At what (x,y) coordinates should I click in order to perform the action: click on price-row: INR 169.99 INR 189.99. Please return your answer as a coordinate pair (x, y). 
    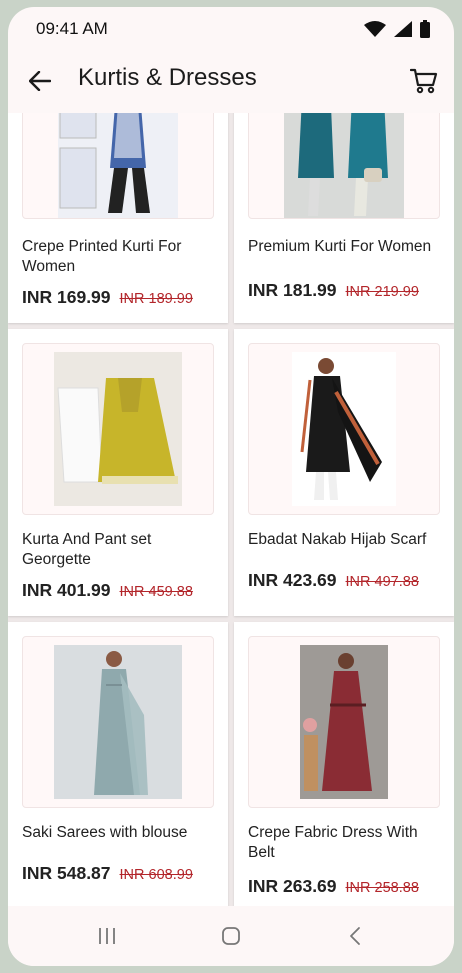
    Looking at the image, I should click on (107, 297).